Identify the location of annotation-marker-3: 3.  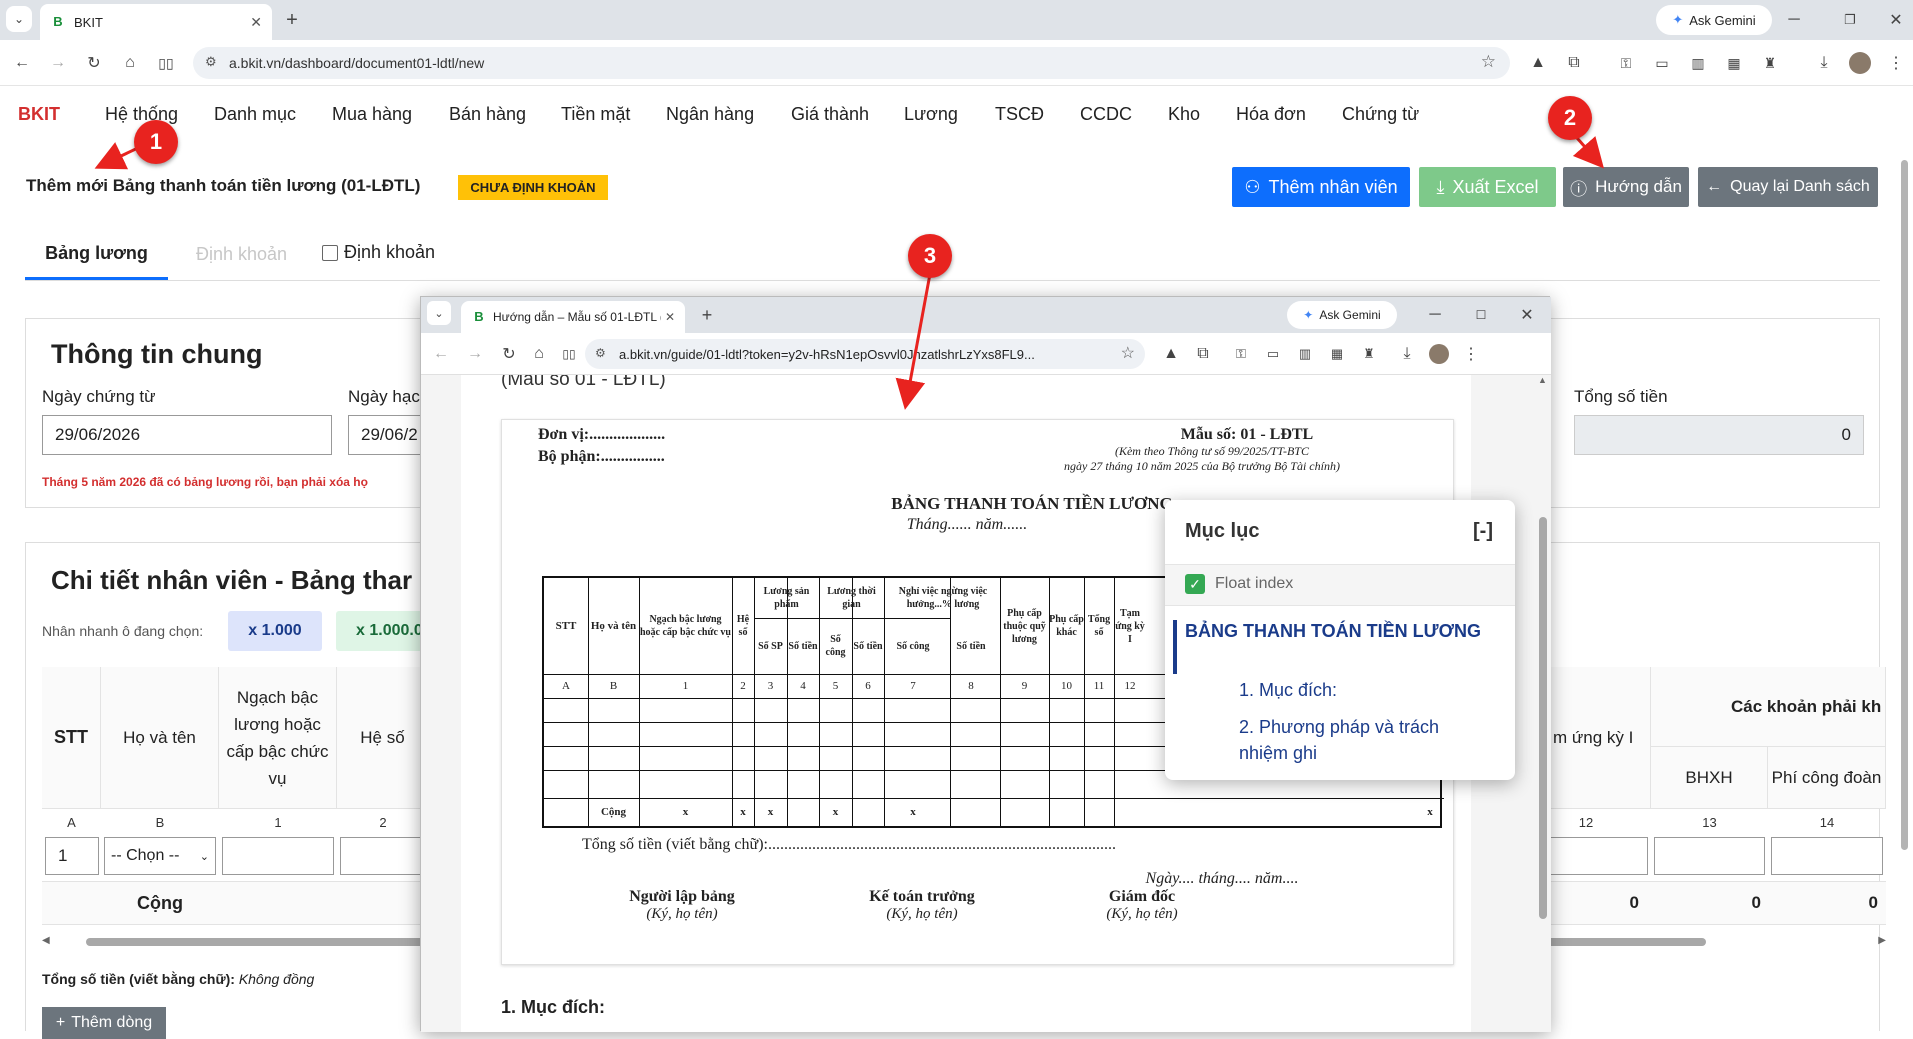
(930, 256).